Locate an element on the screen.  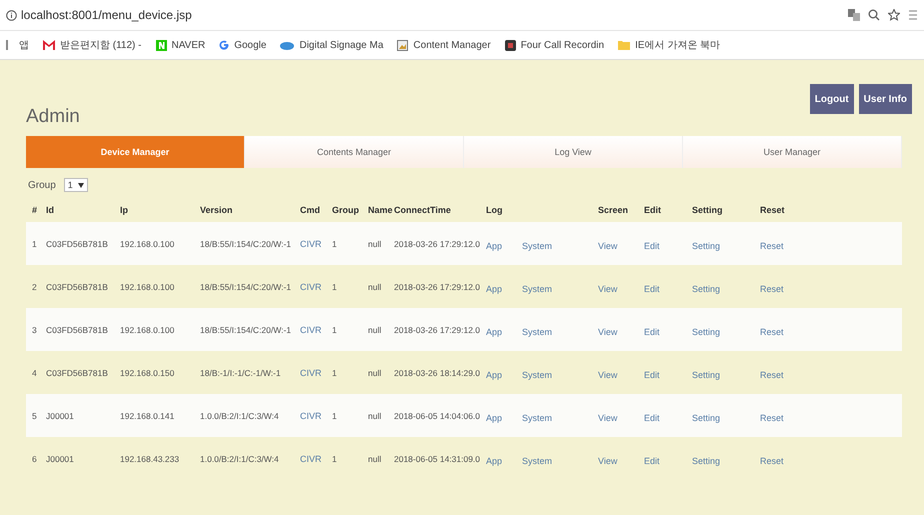
picture-frame-icon is located at coordinates (402, 45).